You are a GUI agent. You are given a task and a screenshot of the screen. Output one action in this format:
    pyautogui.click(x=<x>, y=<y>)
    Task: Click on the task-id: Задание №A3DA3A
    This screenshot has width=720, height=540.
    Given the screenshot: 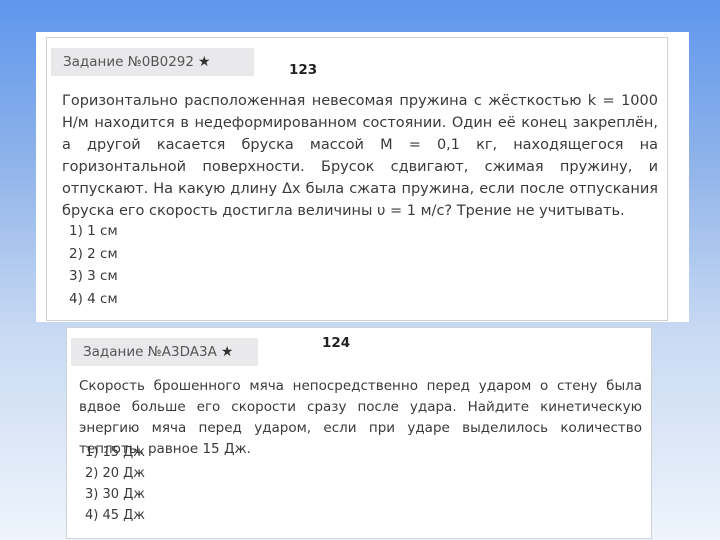 What is the action you would take?
    pyautogui.click(x=150, y=352)
    